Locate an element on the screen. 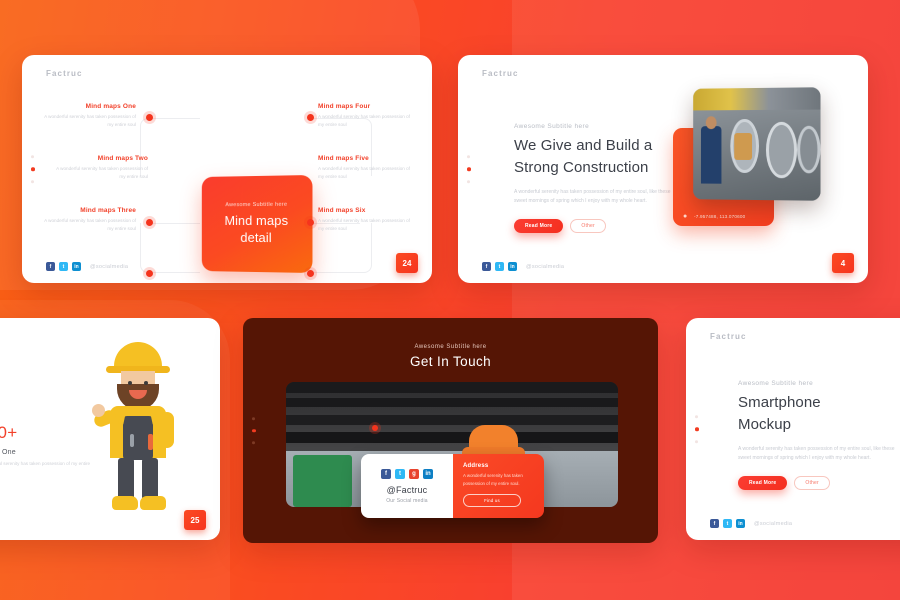 Image resolution: width=900 pixels, height=600 pixels. worker-illustration is located at coordinates (138, 429).